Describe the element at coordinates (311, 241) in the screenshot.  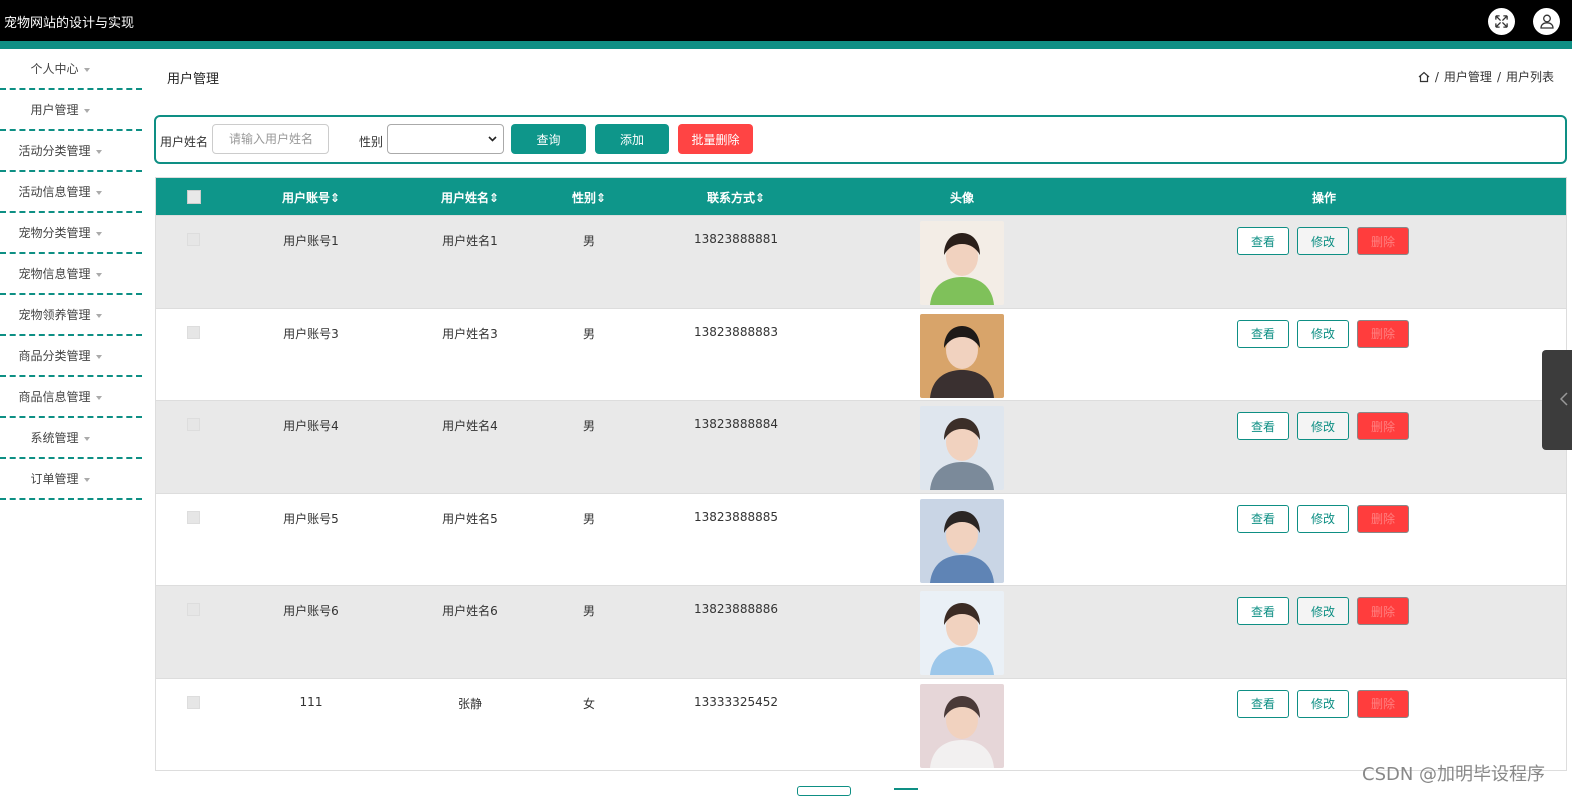
I see `cell-account: 用户账号1` at that location.